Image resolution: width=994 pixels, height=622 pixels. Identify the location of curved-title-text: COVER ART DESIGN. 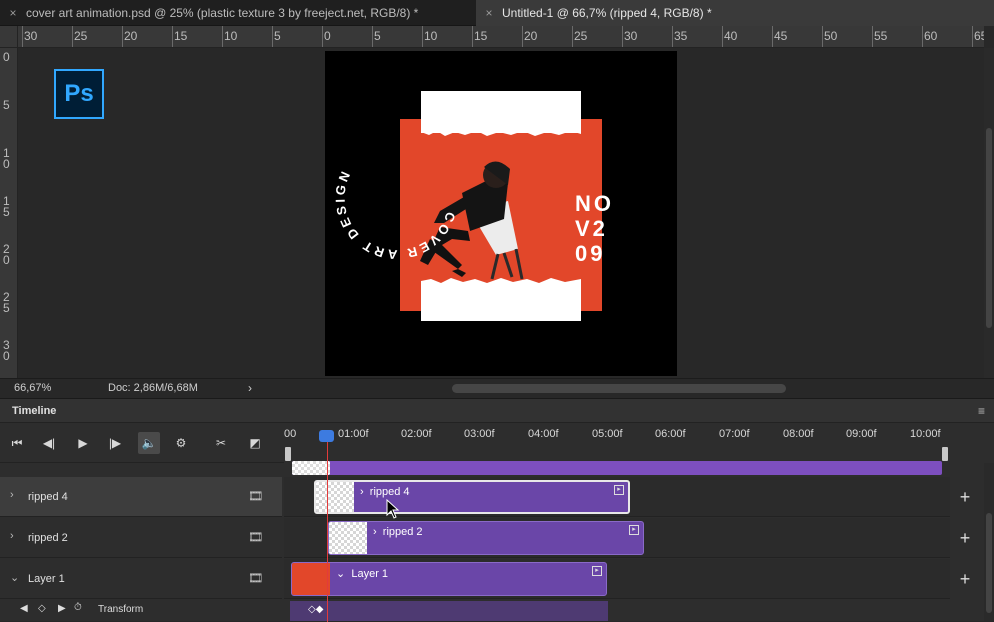
(397, 215).